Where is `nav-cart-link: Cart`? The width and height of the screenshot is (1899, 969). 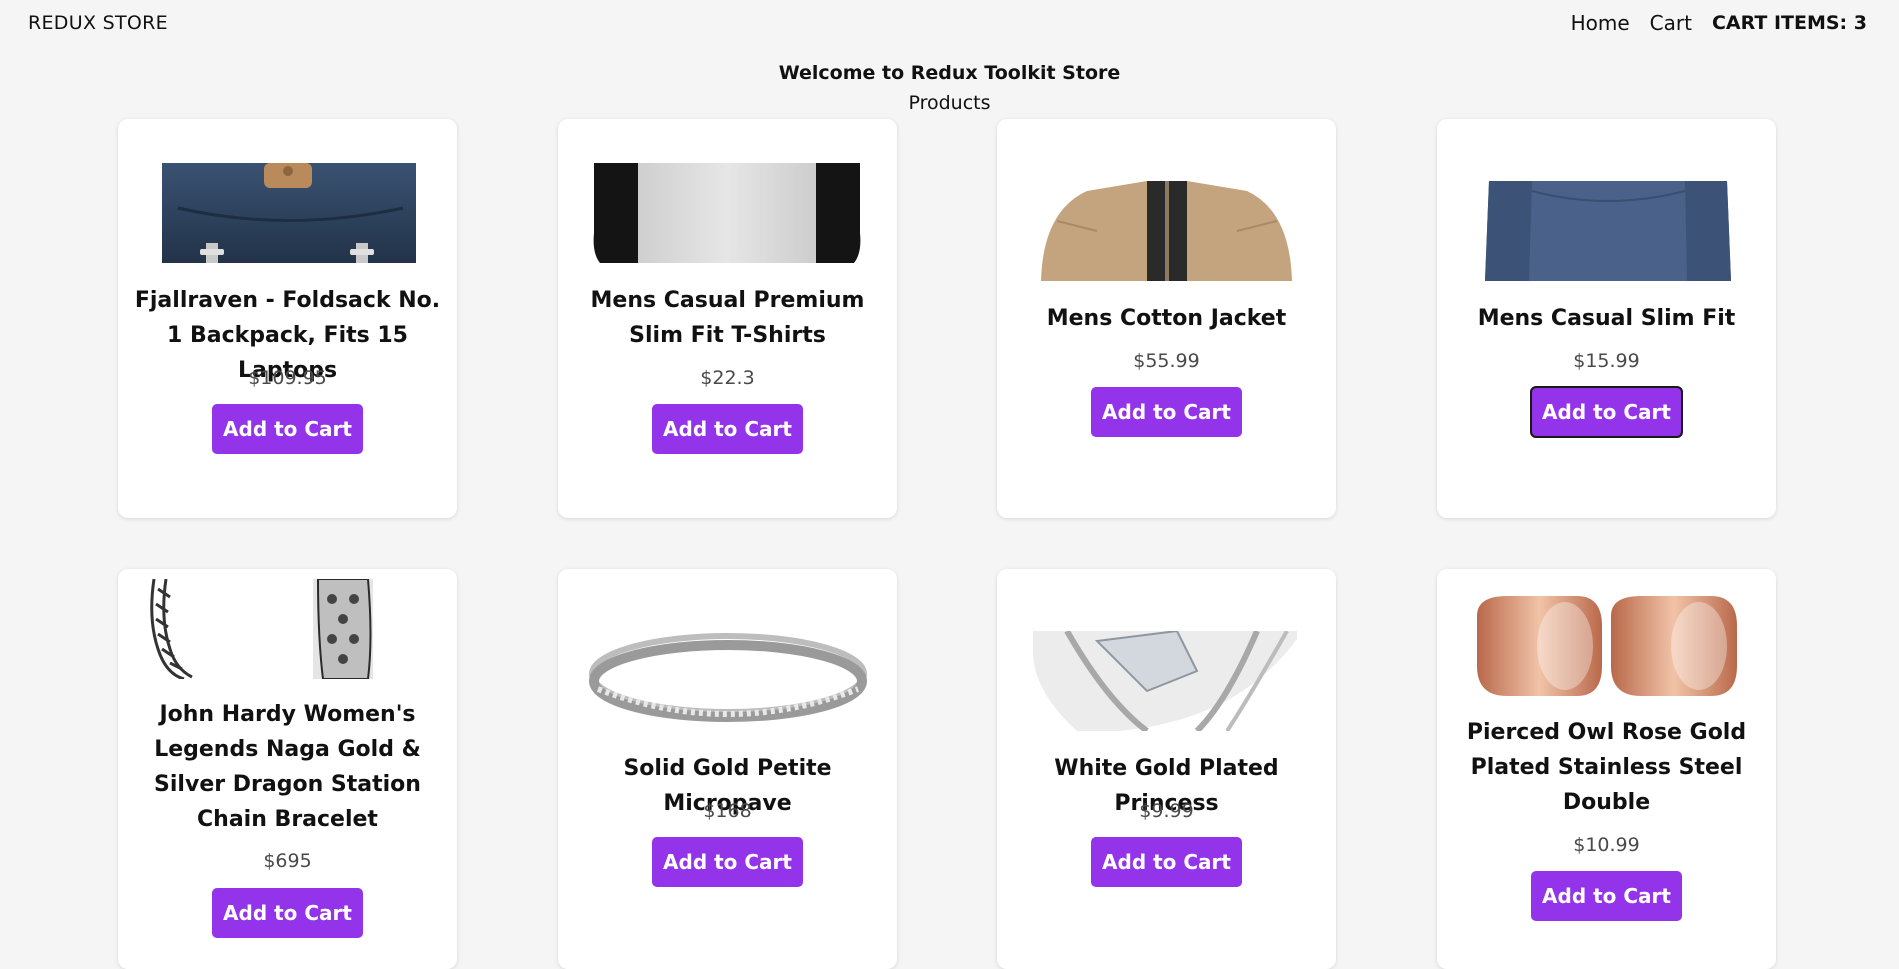 nav-cart-link: Cart is located at coordinates (1671, 23).